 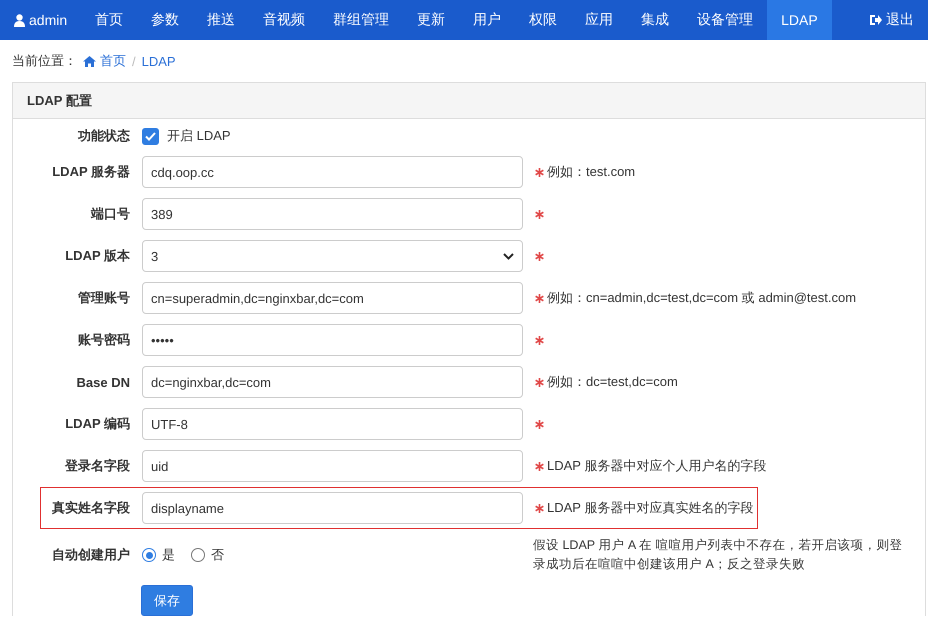 What do you see at coordinates (875, 20) in the screenshot?
I see `logout-icon` at bounding box center [875, 20].